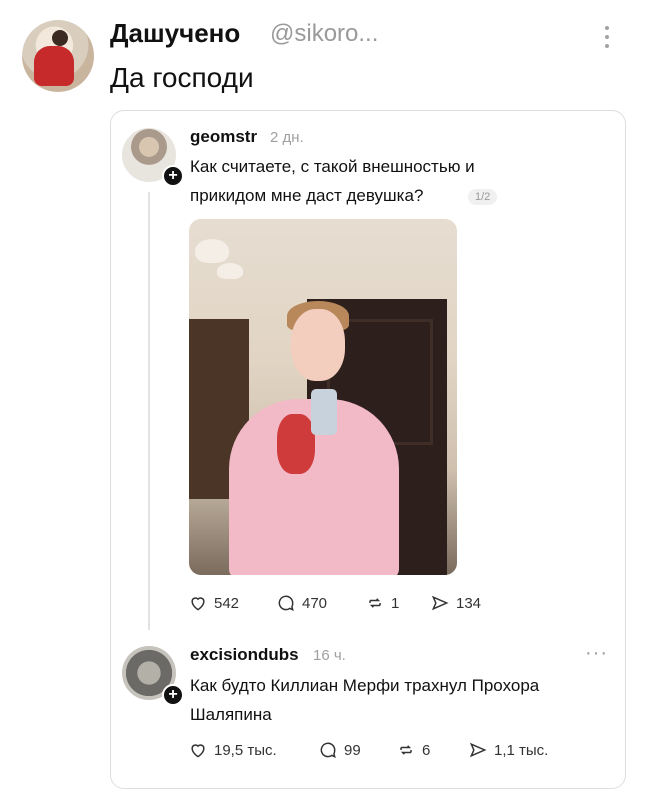  I want to click on reply-like-count: 19,5 тыс., so click(245, 750).